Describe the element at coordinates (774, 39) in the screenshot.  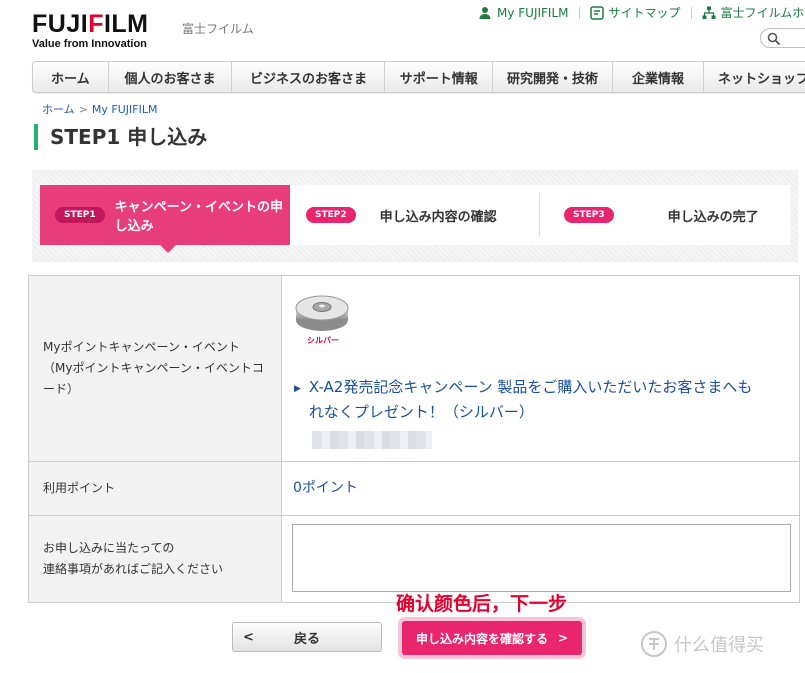
I see `search-icon` at that location.